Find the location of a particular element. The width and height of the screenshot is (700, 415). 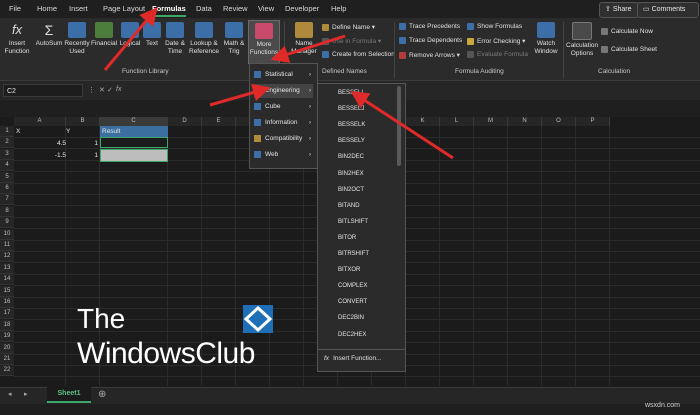

sheet-tab-sheet1: Sheet1 is located at coordinates (69, 395).